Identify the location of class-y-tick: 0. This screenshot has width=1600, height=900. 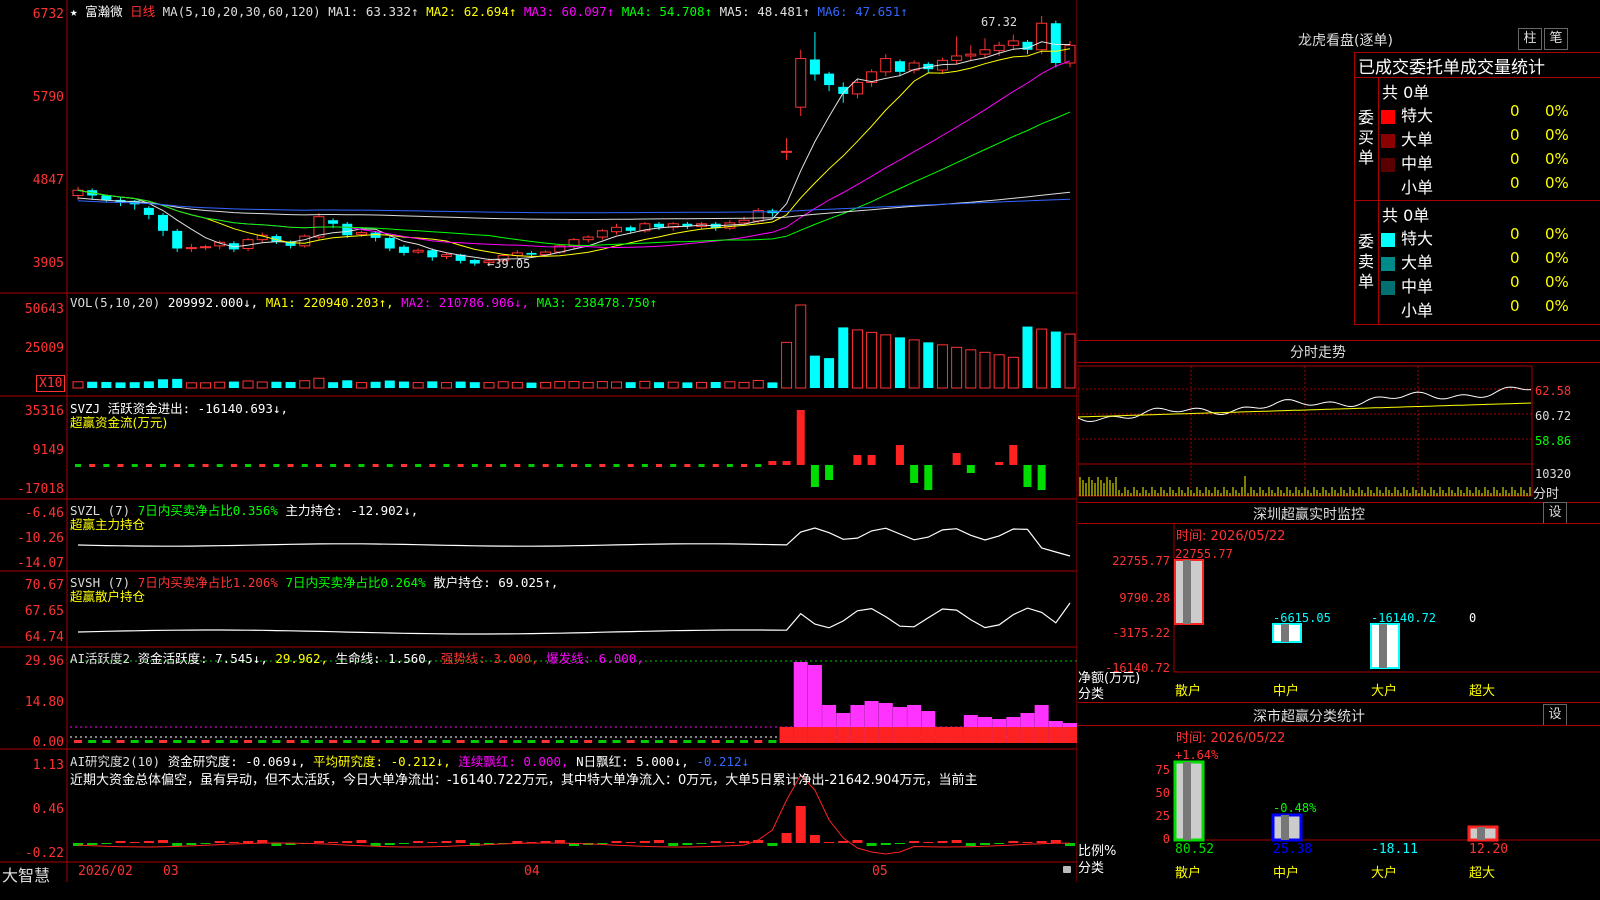
(1166, 839).